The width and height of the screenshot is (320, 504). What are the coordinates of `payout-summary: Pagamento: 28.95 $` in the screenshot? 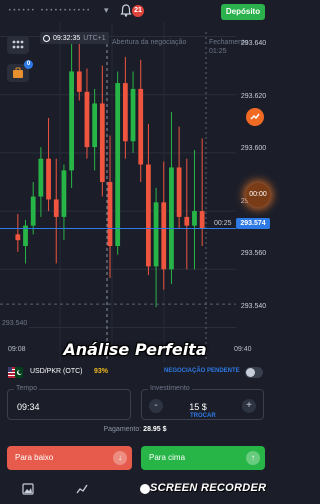 It's located at (135, 429).